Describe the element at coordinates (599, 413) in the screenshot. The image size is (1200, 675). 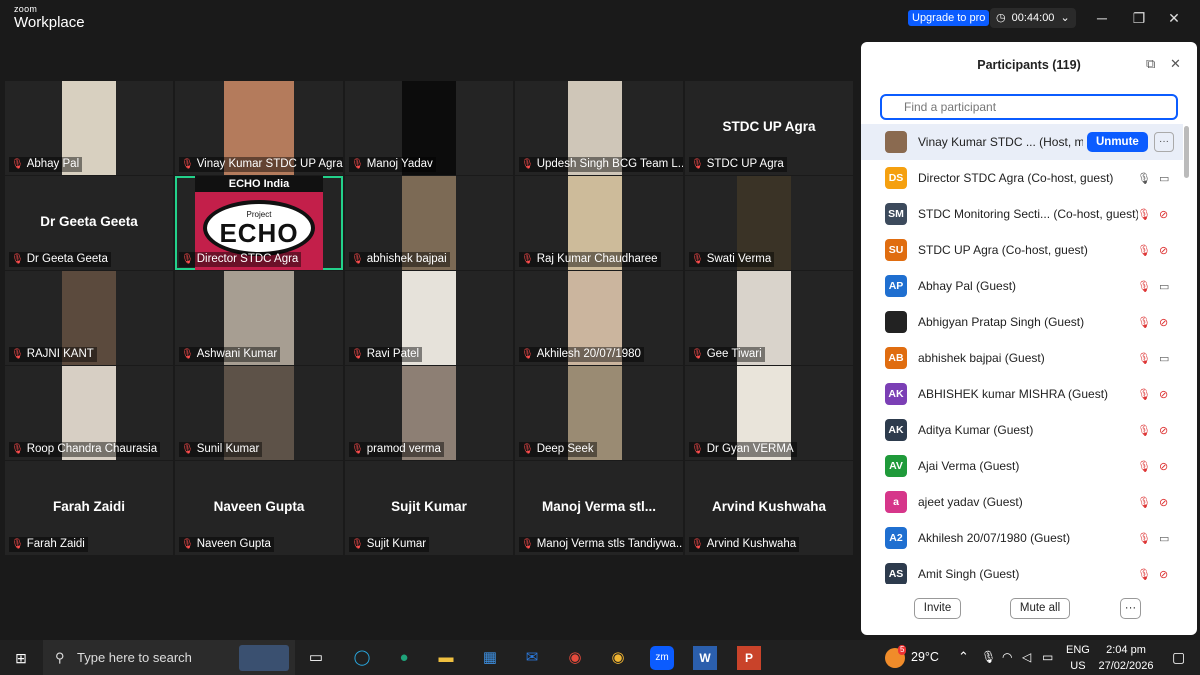
I see `video-tile: 🎙︎ Deep Seek` at that location.